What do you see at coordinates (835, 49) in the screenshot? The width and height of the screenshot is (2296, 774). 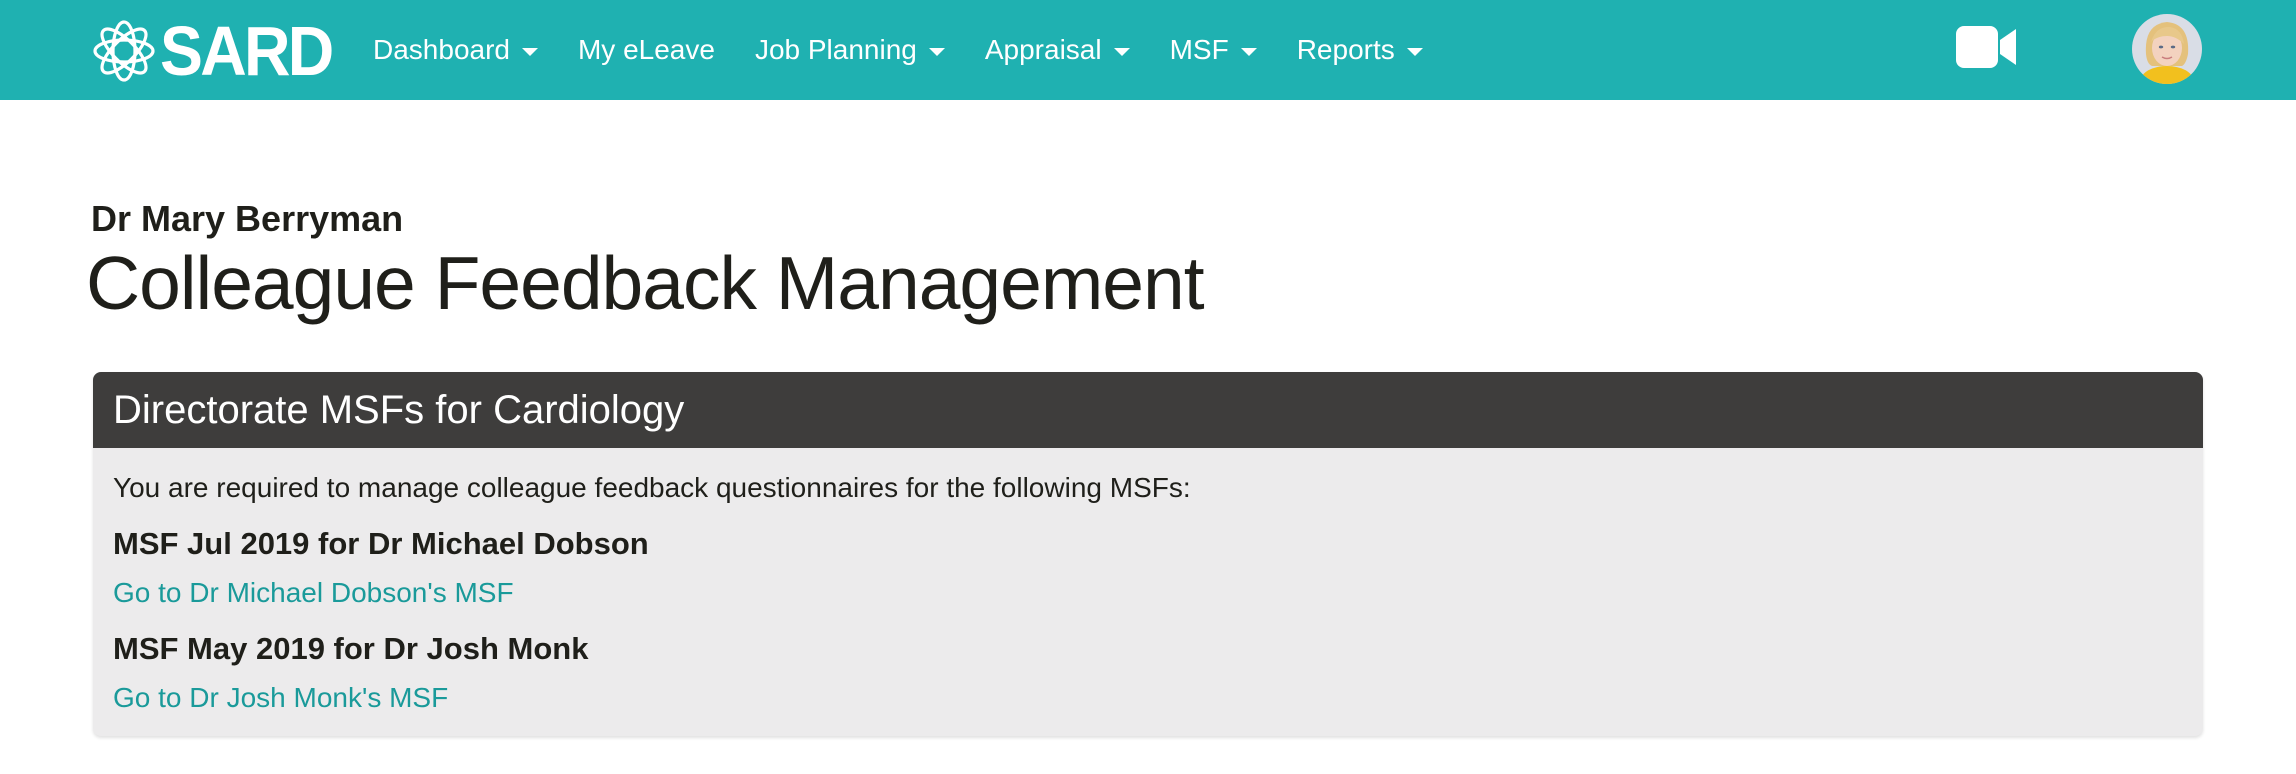 I see `nav-label: Job Planning` at bounding box center [835, 49].